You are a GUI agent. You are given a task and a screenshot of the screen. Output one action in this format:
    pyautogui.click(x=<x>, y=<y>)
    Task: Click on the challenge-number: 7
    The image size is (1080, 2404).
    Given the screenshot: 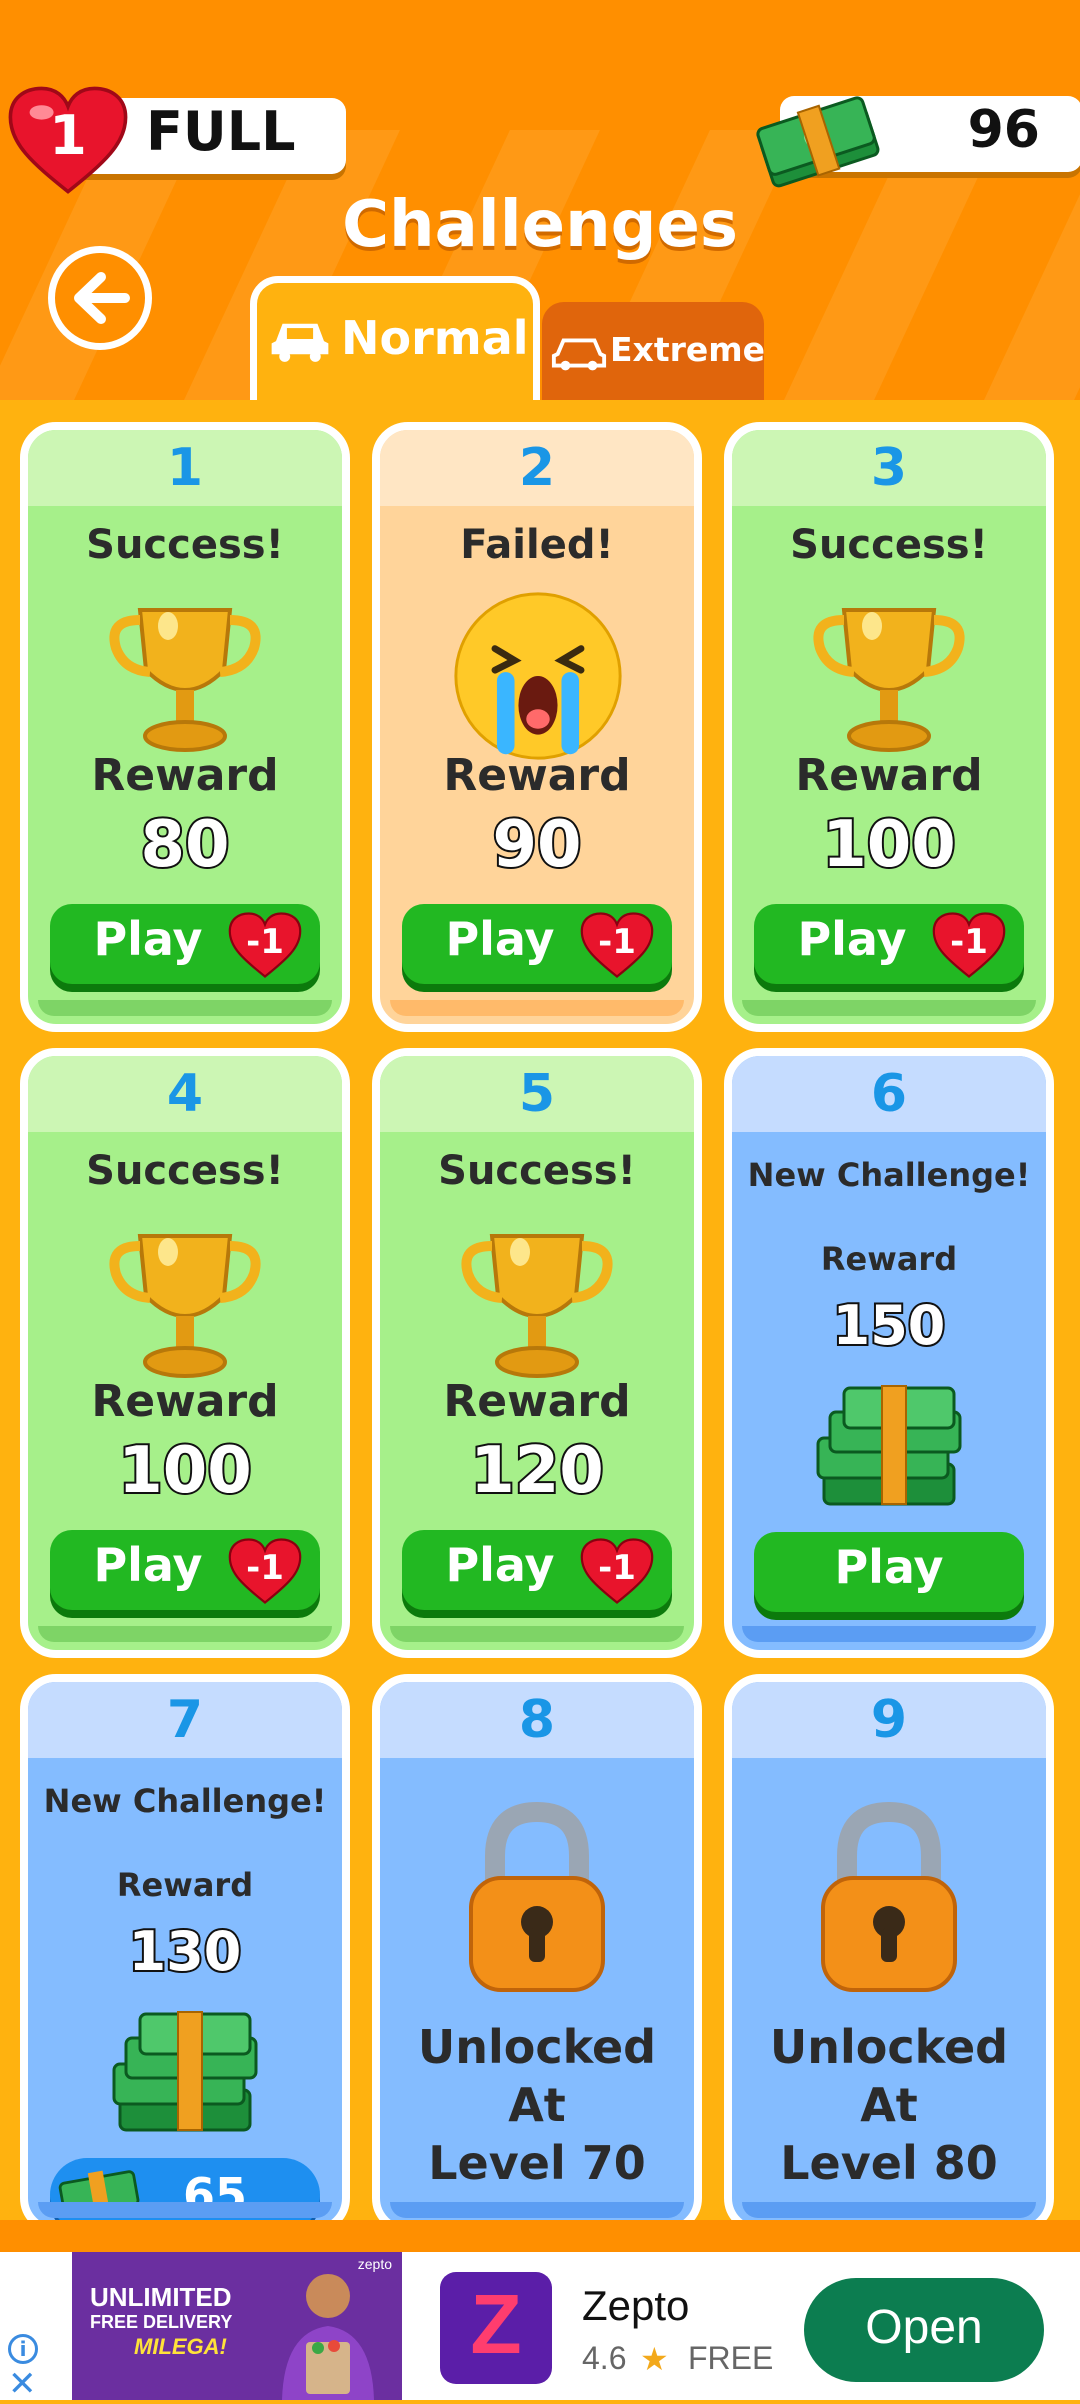 What is the action you would take?
    pyautogui.click(x=185, y=1720)
    